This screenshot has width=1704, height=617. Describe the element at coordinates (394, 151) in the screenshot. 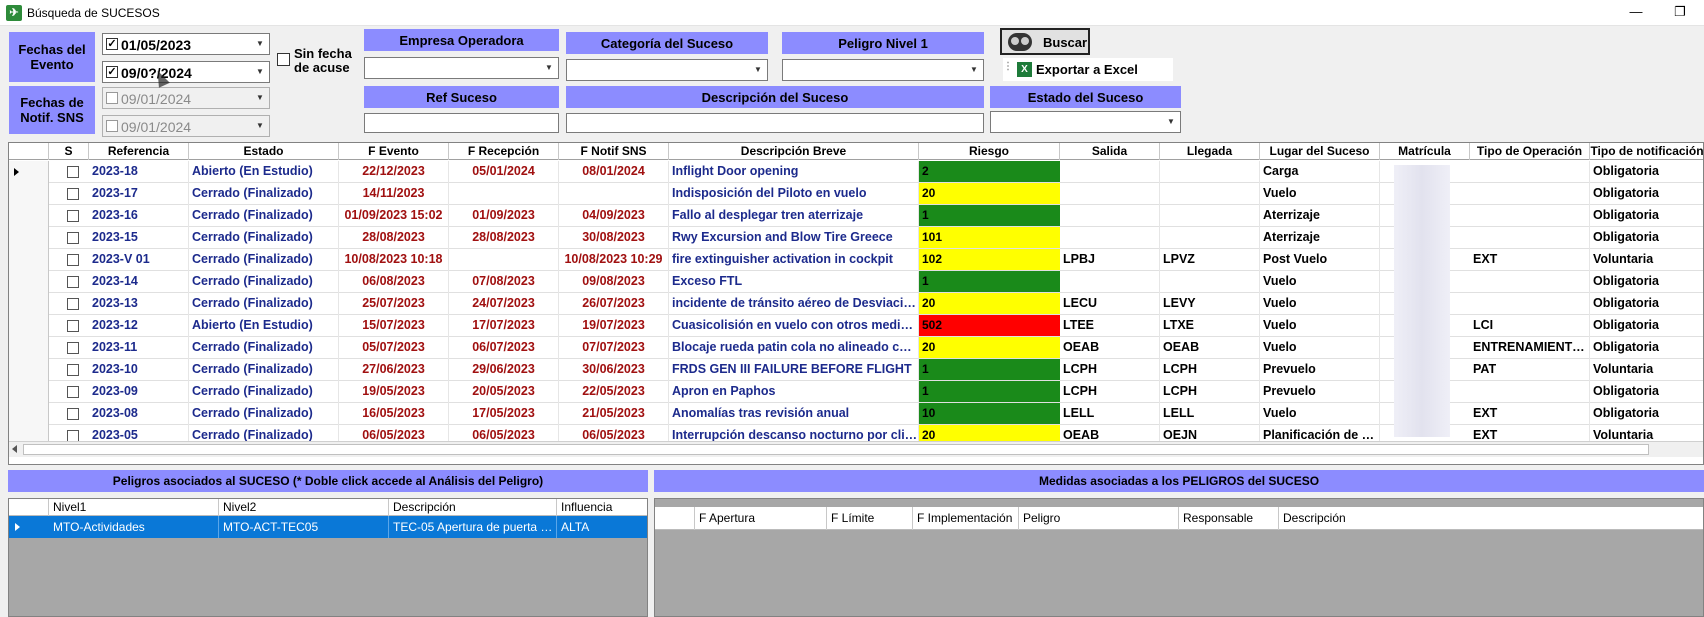

I see `col-header-f-evento: F Evento` at that location.